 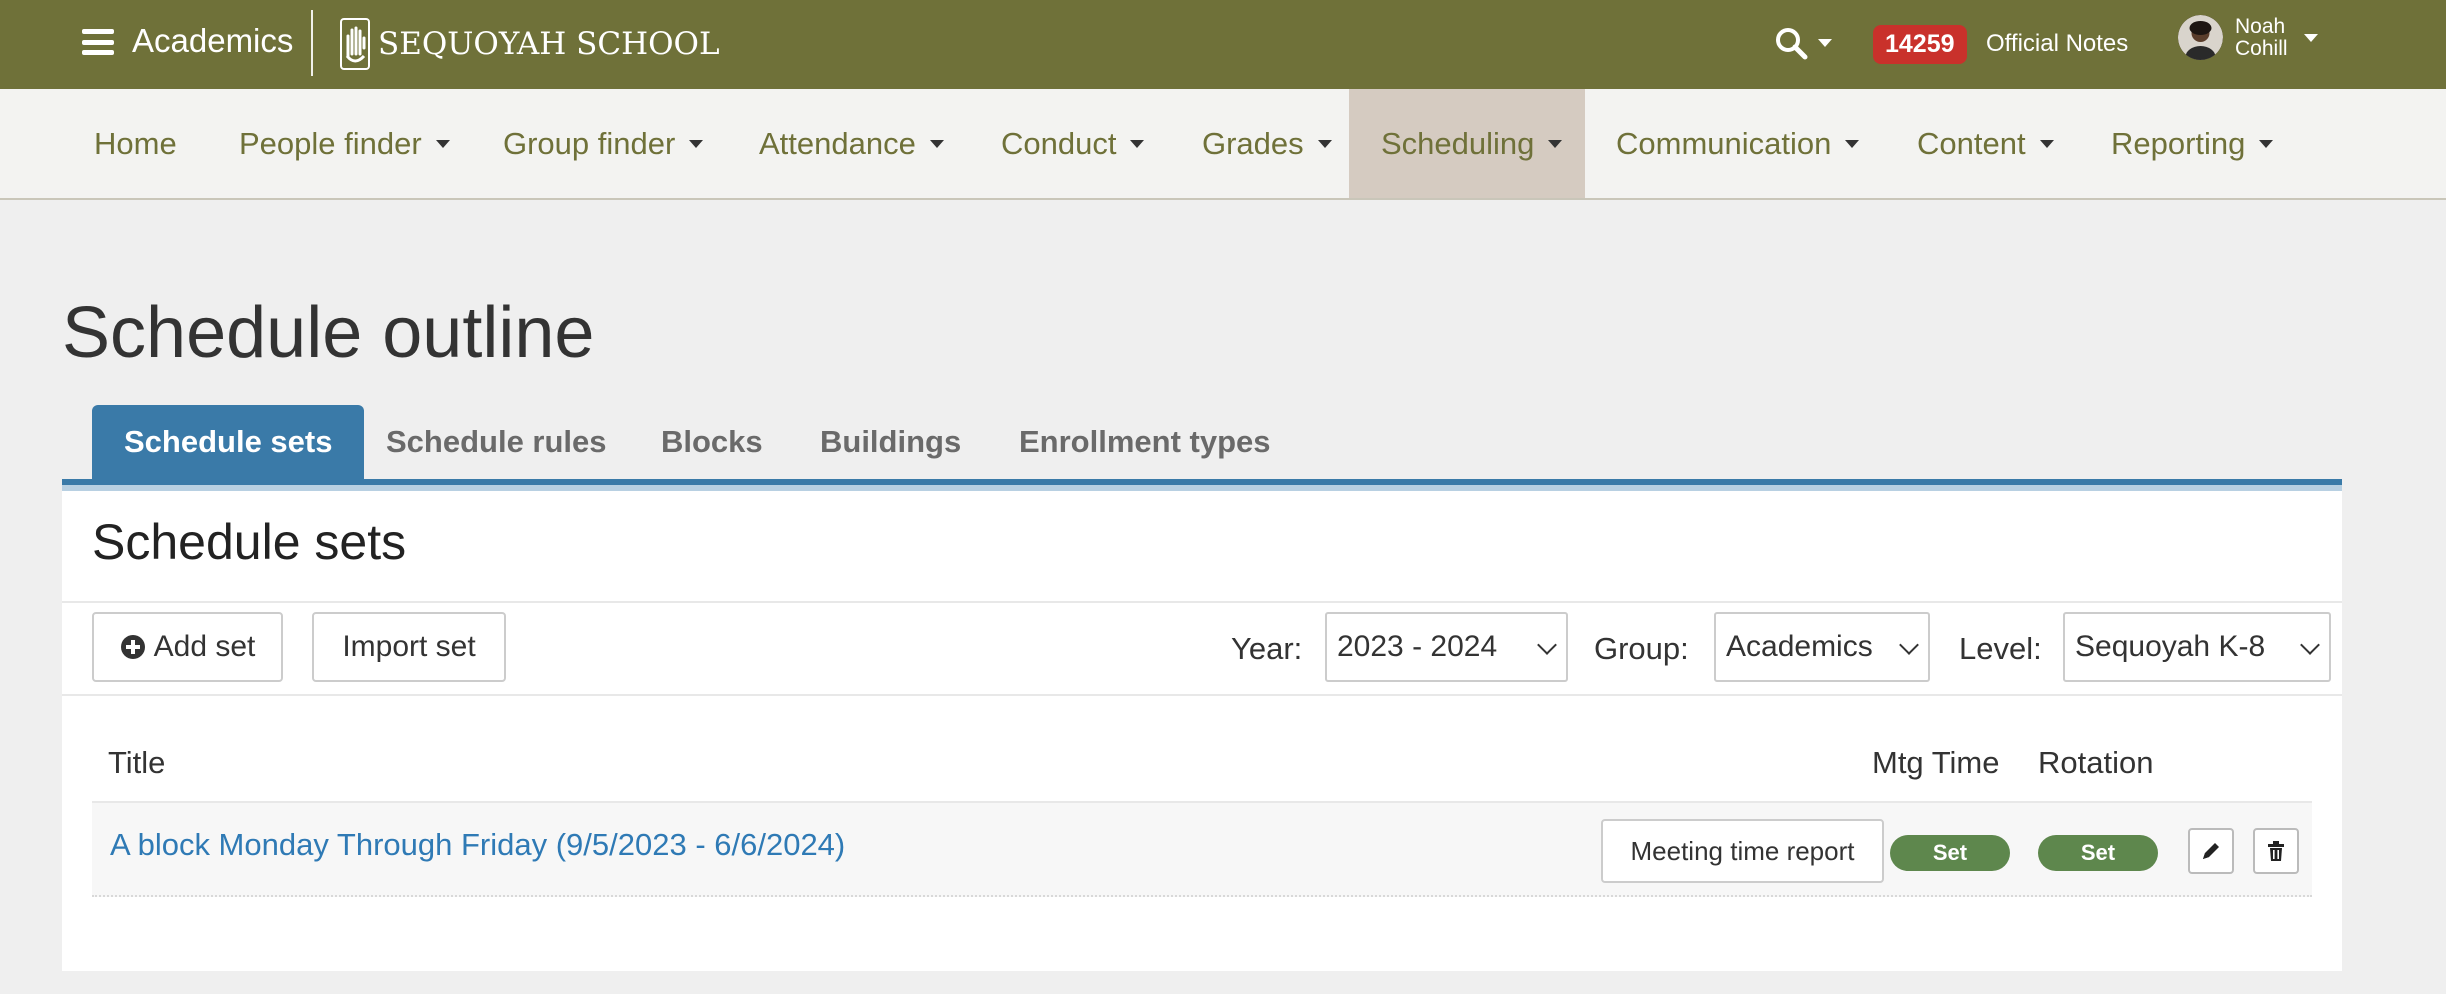 I want to click on pencil-icon, so click(x=2211, y=851).